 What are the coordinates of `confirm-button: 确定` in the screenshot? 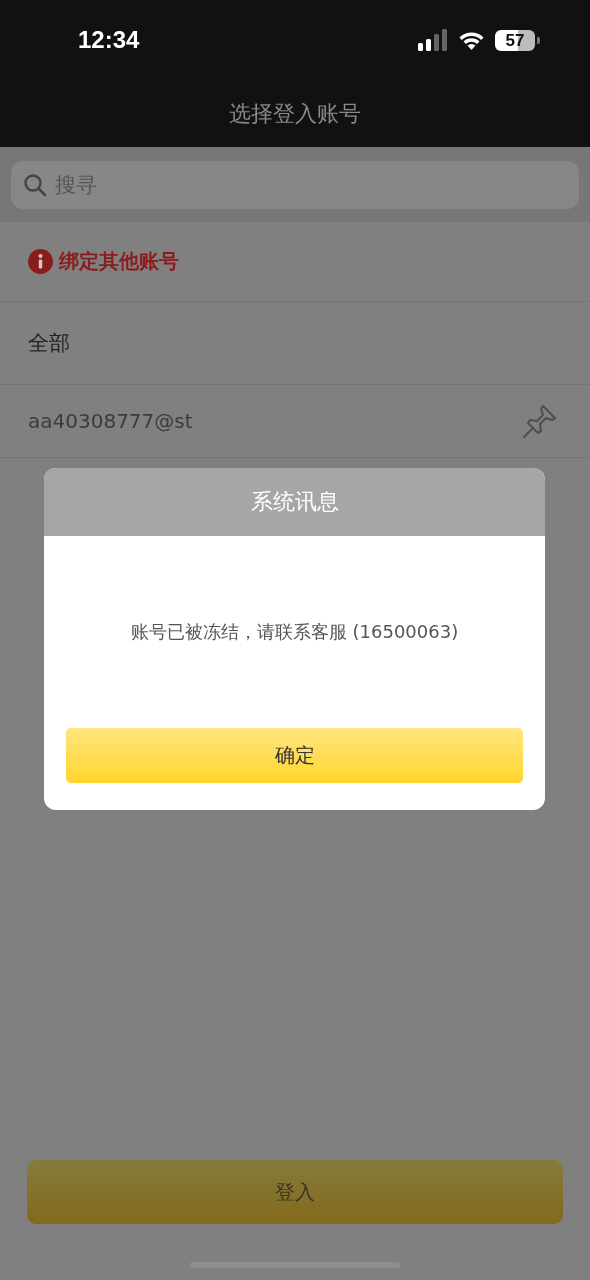 It's located at (294, 755).